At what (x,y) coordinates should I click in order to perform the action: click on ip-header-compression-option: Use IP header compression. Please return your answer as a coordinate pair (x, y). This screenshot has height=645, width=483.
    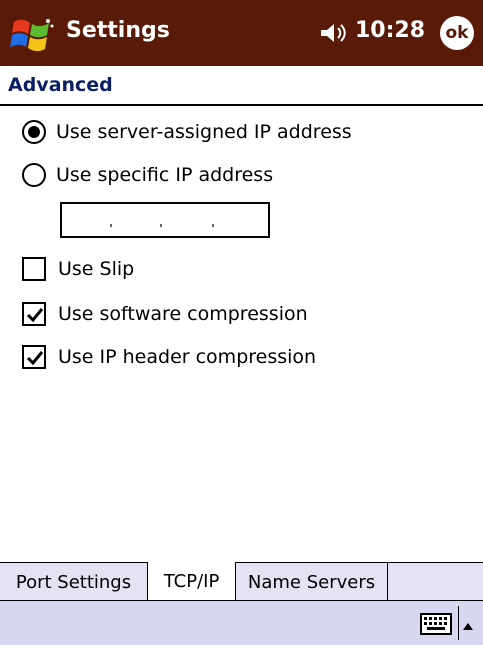
    Looking at the image, I should click on (169, 357).